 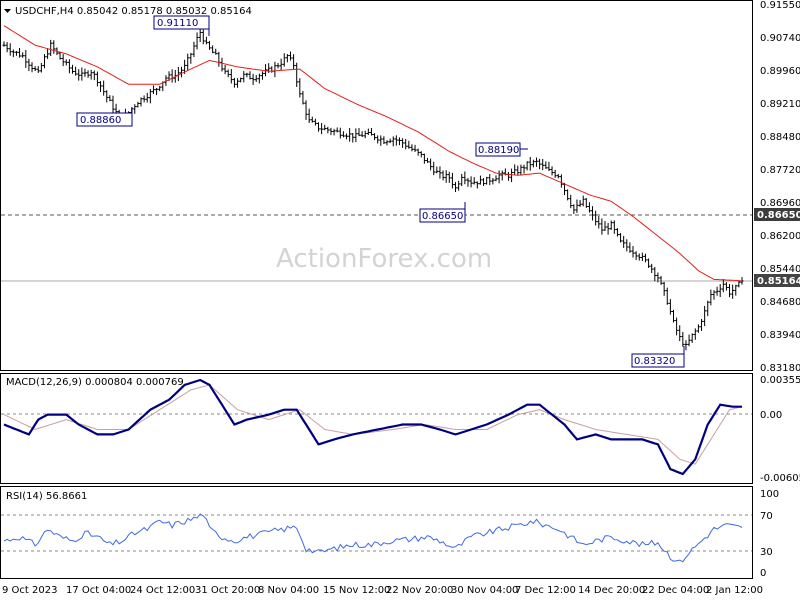 What do you see at coordinates (177, 23) in the screenshot?
I see `annotation-label: 0.91110` at bounding box center [177, 23].